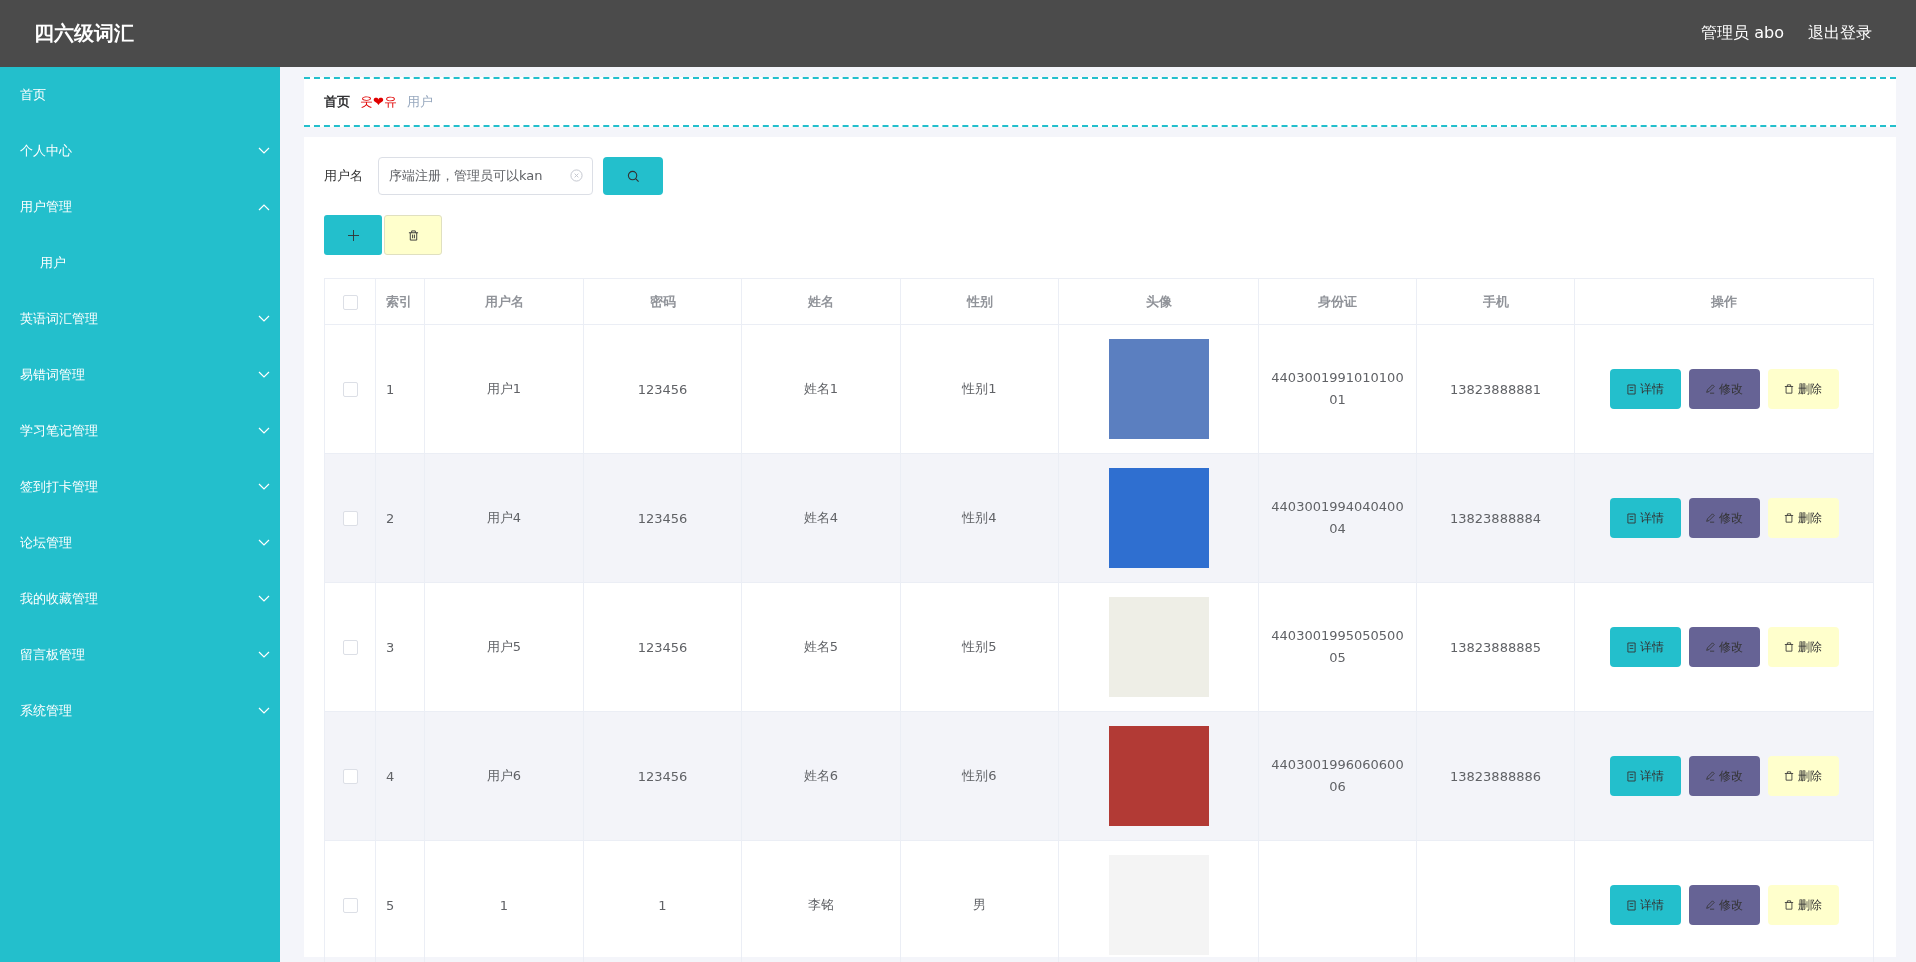 The width and height of the screenshot is (1916, 962). I want to click on table-cell: 用户5, so click(504, 647).